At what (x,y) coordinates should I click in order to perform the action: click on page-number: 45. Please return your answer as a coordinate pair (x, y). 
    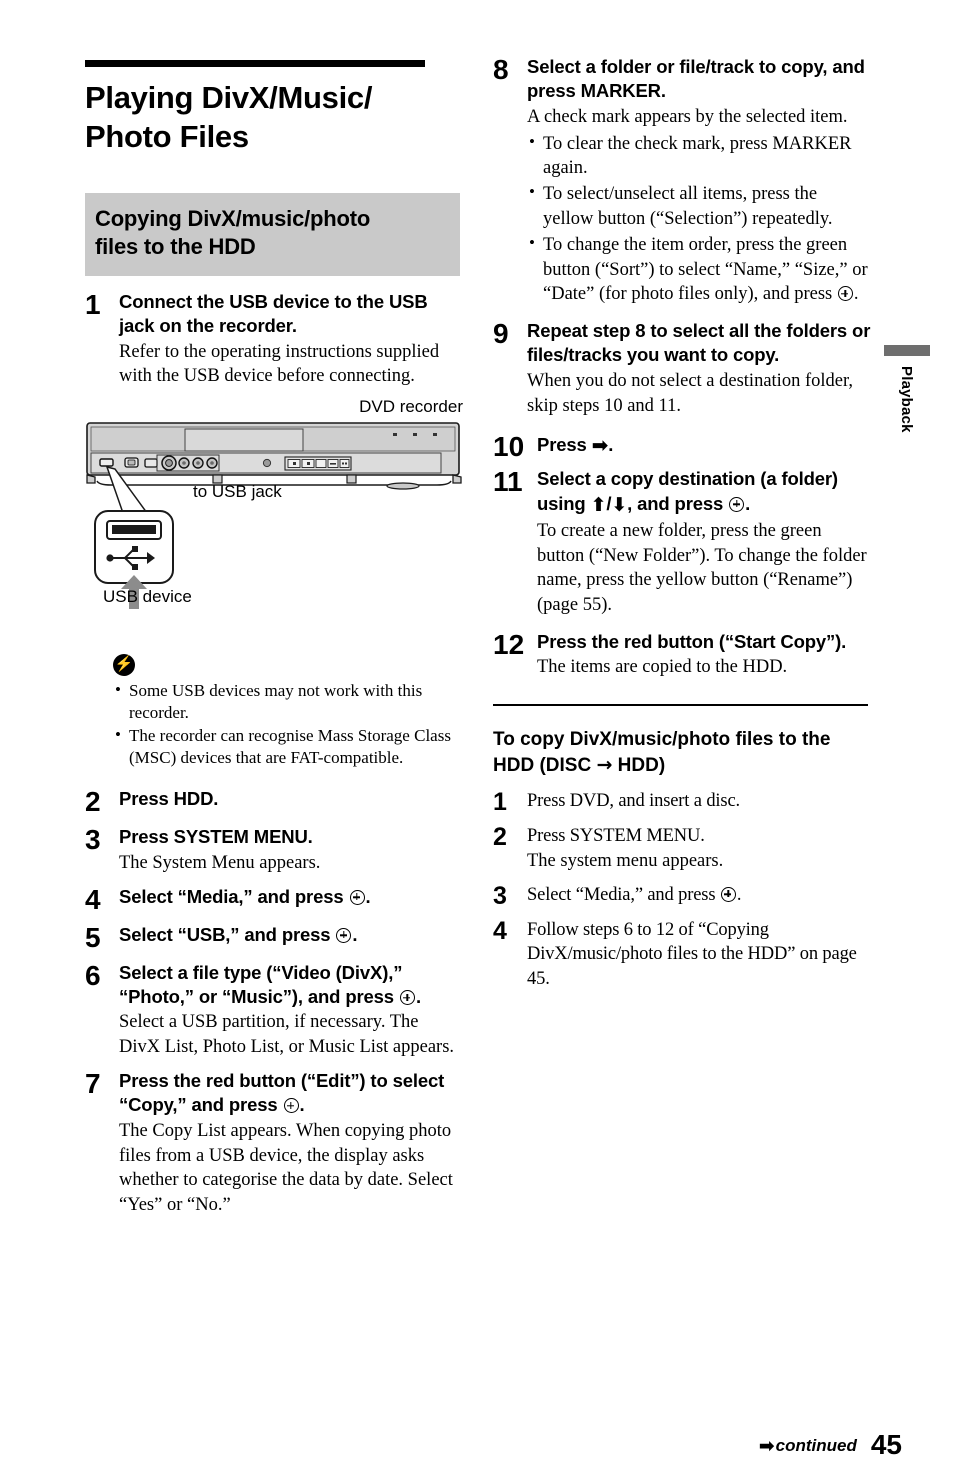
    Looking at the image, I should click on (886, 1444).